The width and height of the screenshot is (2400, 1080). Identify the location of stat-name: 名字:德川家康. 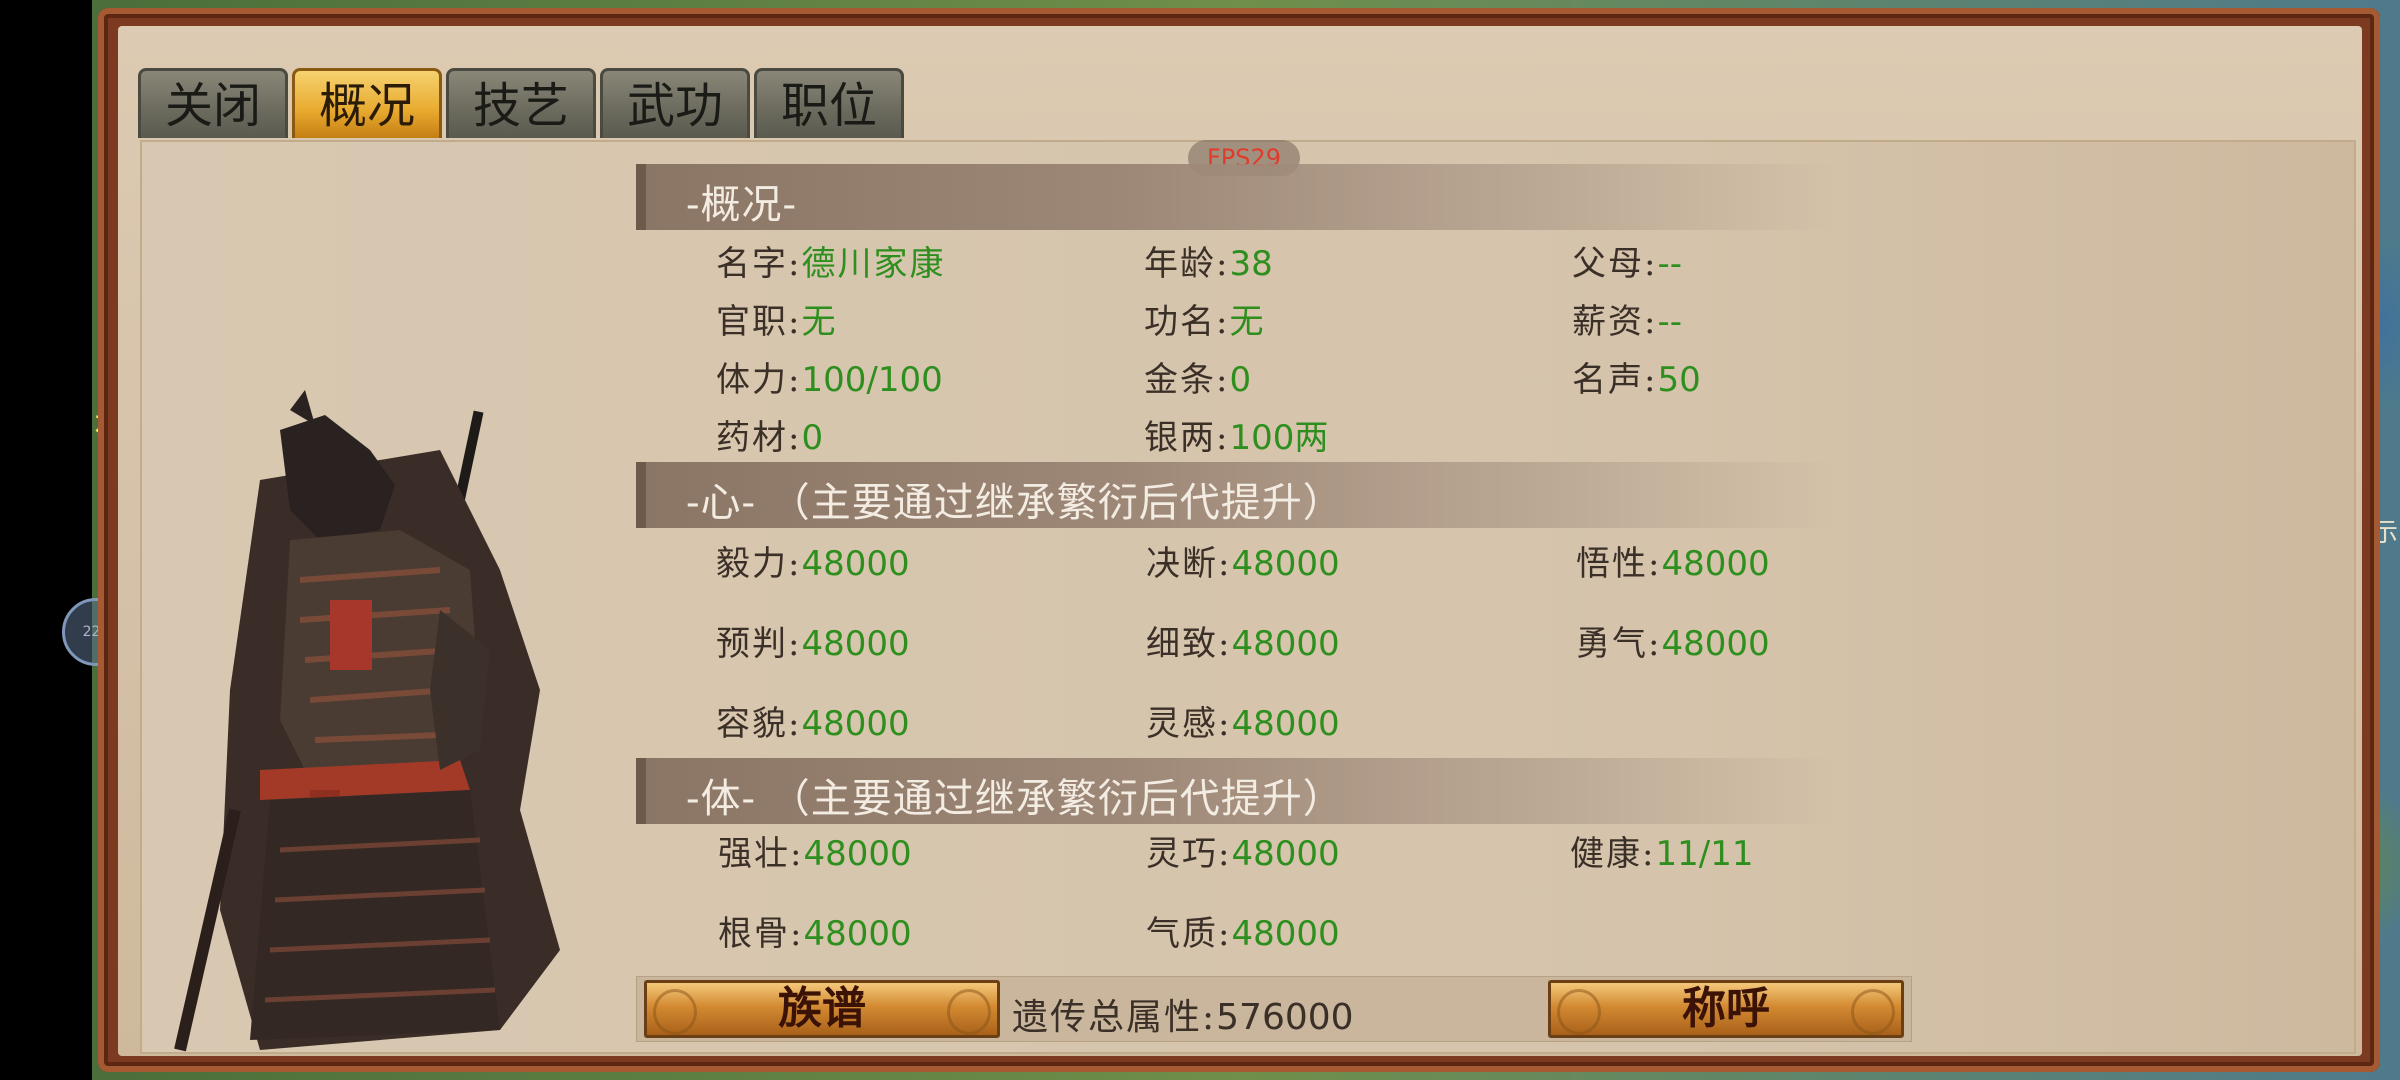
(830, 260).